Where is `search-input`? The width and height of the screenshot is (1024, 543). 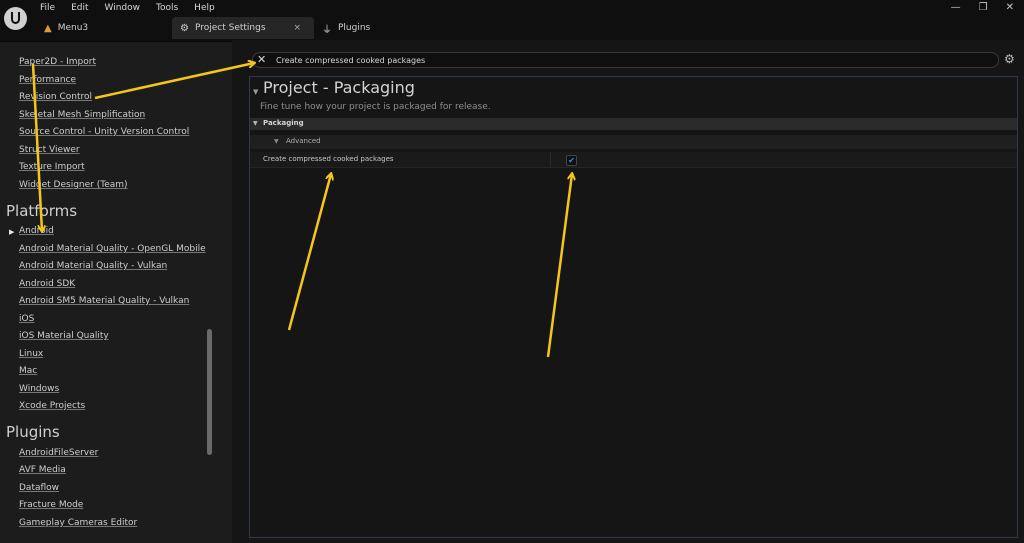
search-input is located at coordinates (626, 60).